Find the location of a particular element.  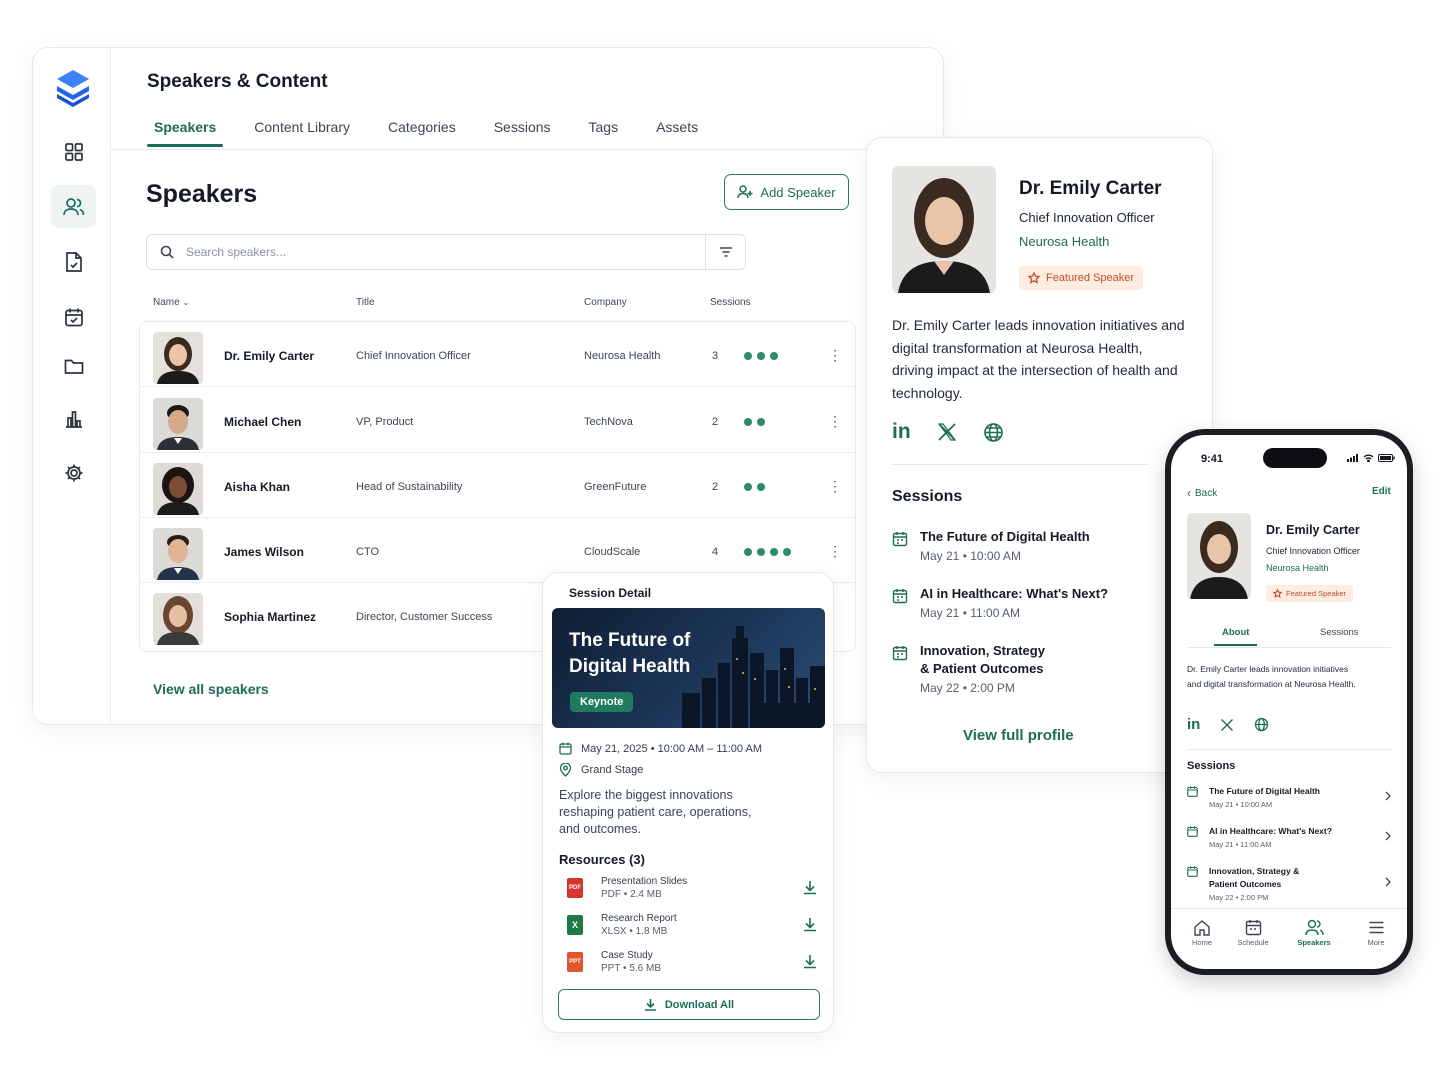

battery-icon is located at coordinates (1386, 458).